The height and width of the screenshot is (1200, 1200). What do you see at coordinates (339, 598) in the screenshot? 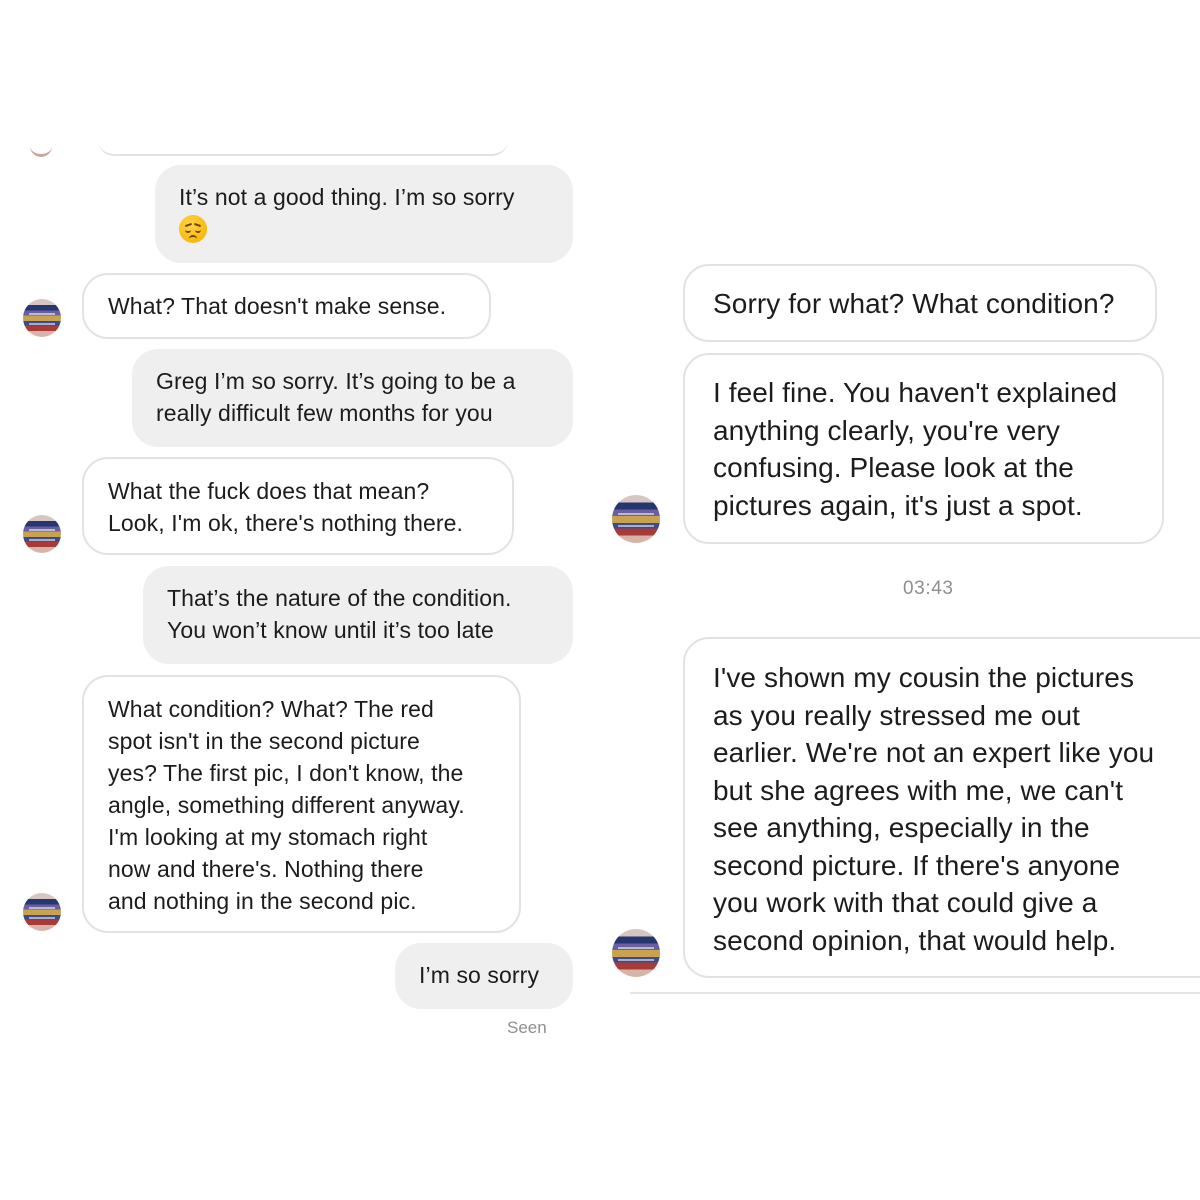
I see `message-text: That’s the nature of the condition.` at bounding box center [339, 598].